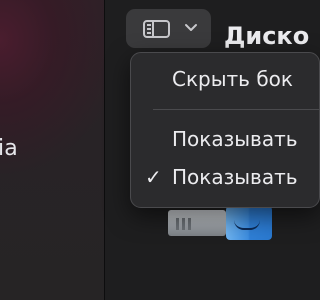  What do you see at coordinates (232, 79) in the screenshot?
I see `menu-item-label: Скрыть бок` at bounding box center [232, 79].